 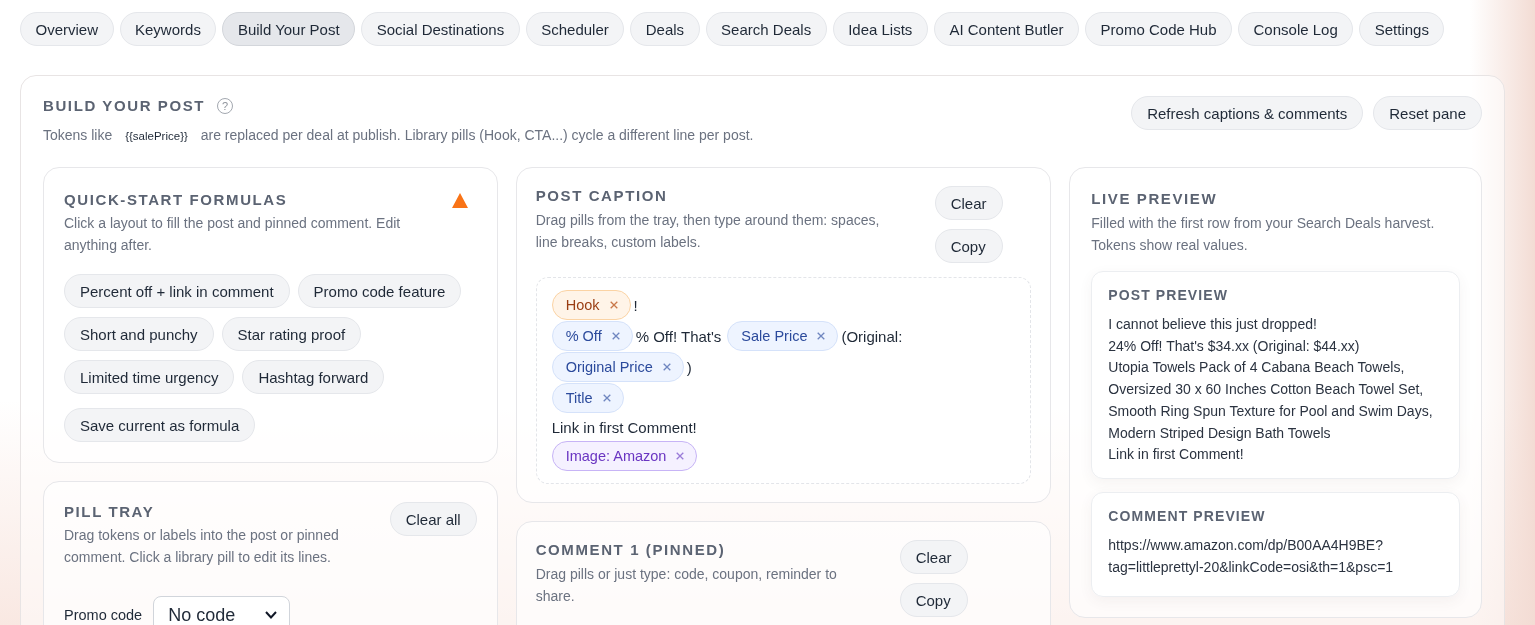 I want to click on tab: Console Log, so click(x=1296, y=29).